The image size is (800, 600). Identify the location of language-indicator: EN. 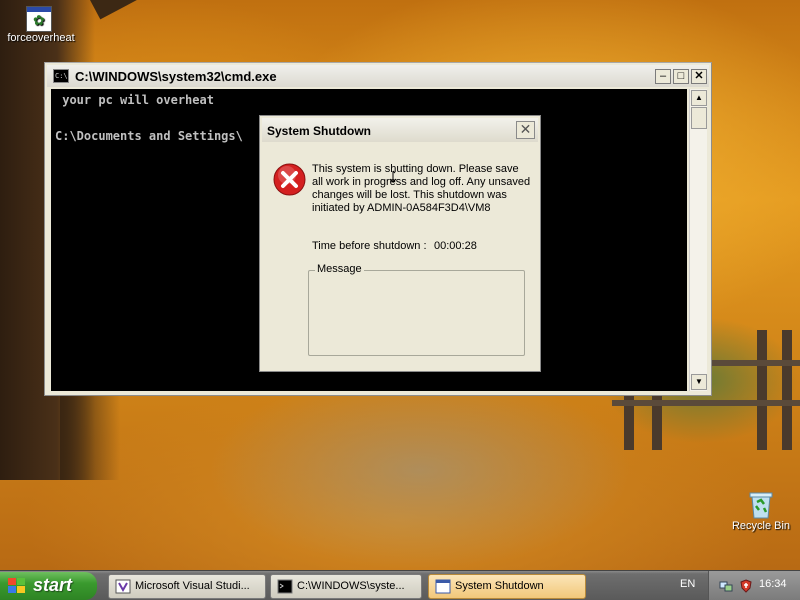
(687, 584).